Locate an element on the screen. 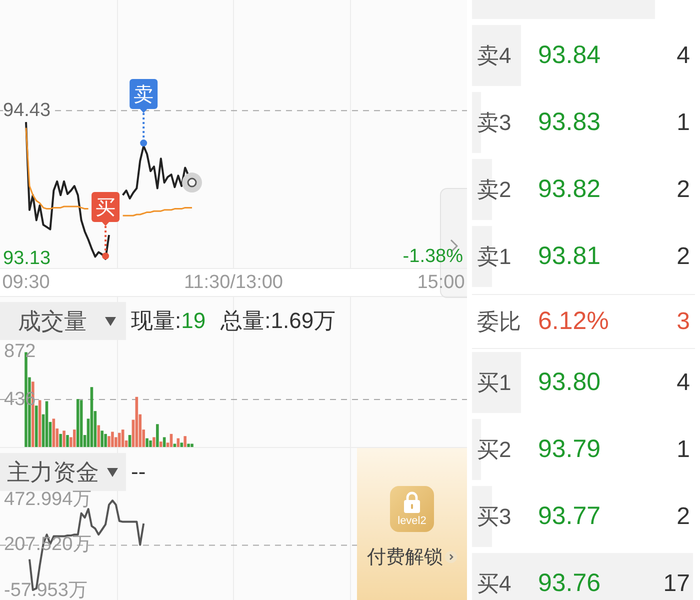  level-label: 买2 is located at coordinates (494, 450).